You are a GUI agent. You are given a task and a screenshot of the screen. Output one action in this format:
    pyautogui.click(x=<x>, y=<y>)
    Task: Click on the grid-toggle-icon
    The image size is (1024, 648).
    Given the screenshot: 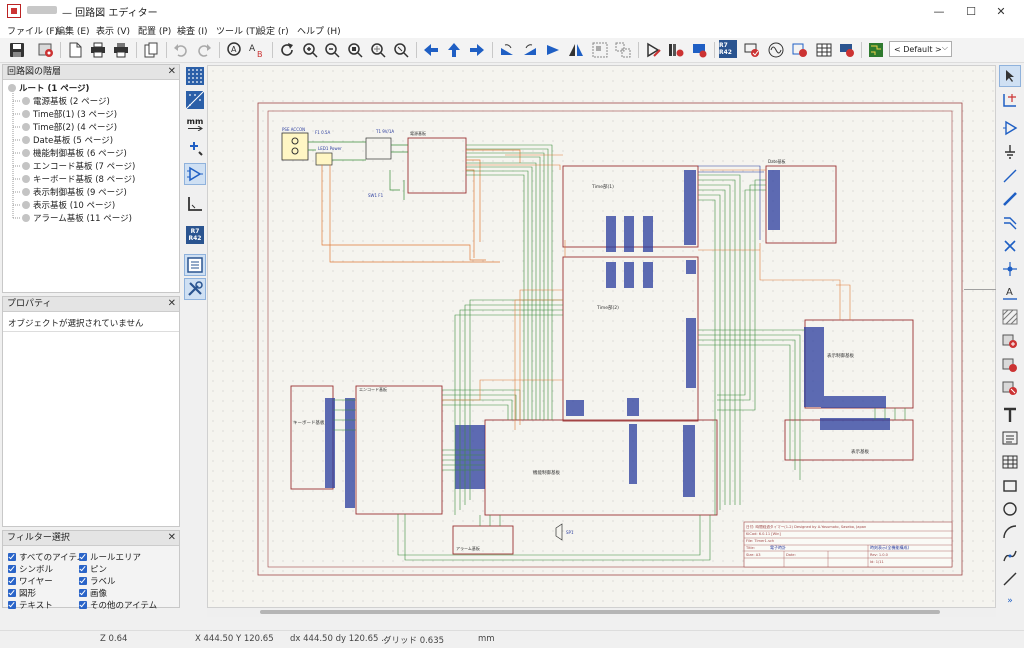 What is the action you would take?
    pyautogui.click(x=195, y=76)
    